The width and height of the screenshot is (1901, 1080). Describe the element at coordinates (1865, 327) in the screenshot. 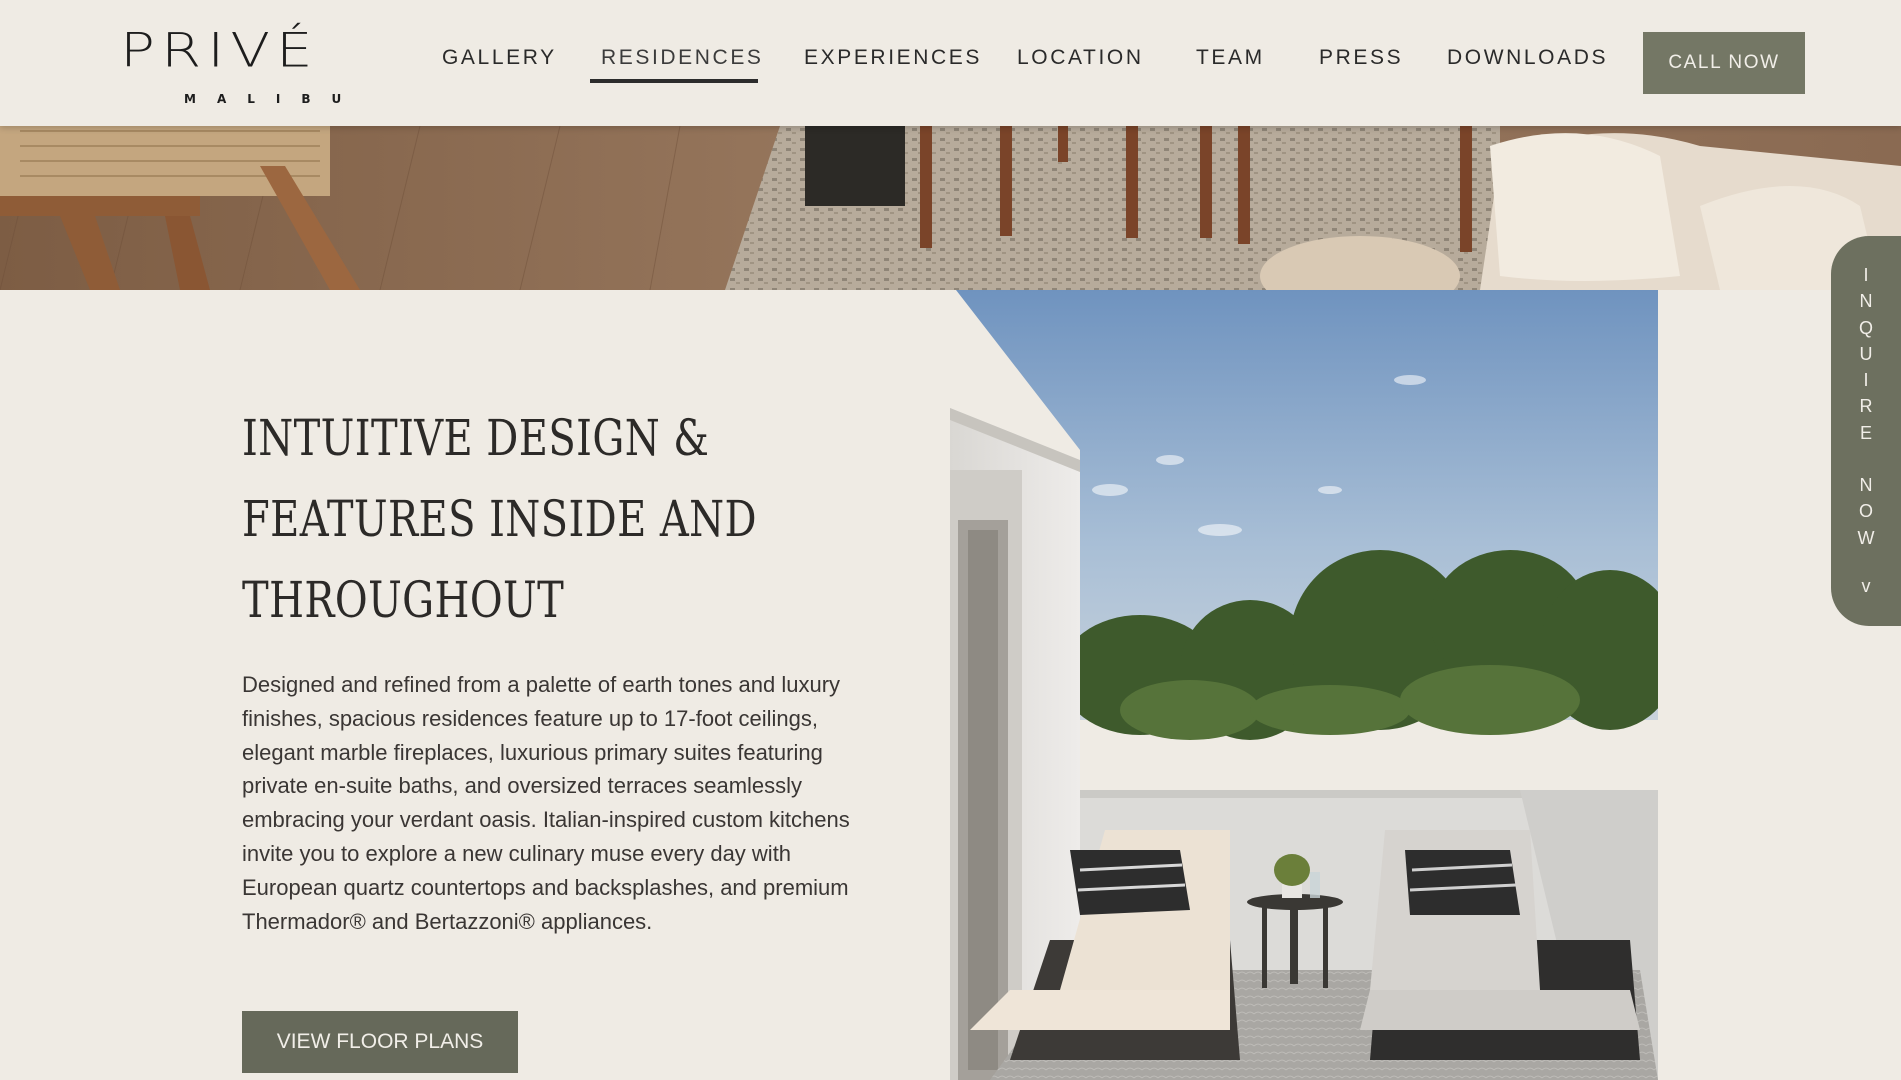

I see `inquire-letter: Q` at that location.